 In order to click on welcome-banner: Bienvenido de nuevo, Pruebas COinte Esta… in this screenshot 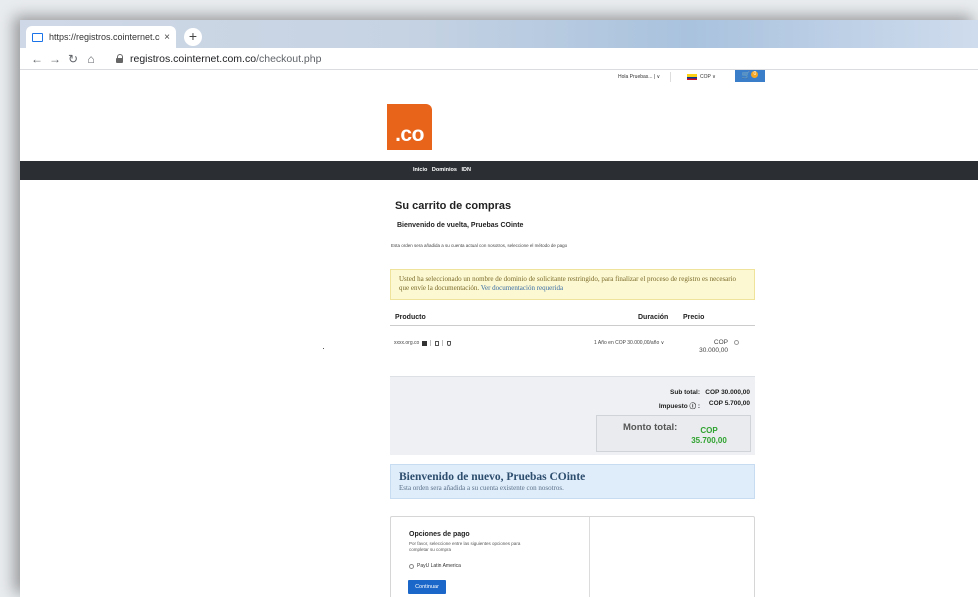, I will do `click(572, 481)`.